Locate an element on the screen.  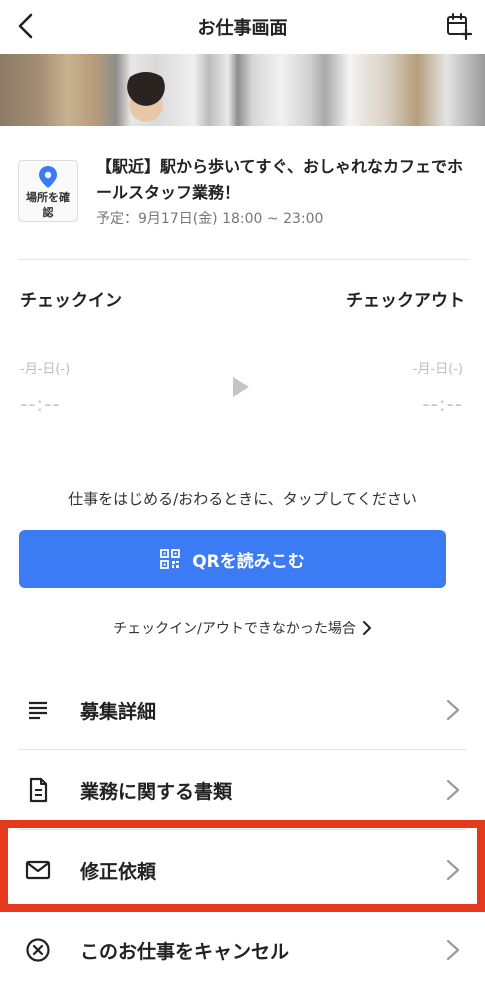
menu-item-job-details: 募集詳細 is located at coordinates (242, 710).